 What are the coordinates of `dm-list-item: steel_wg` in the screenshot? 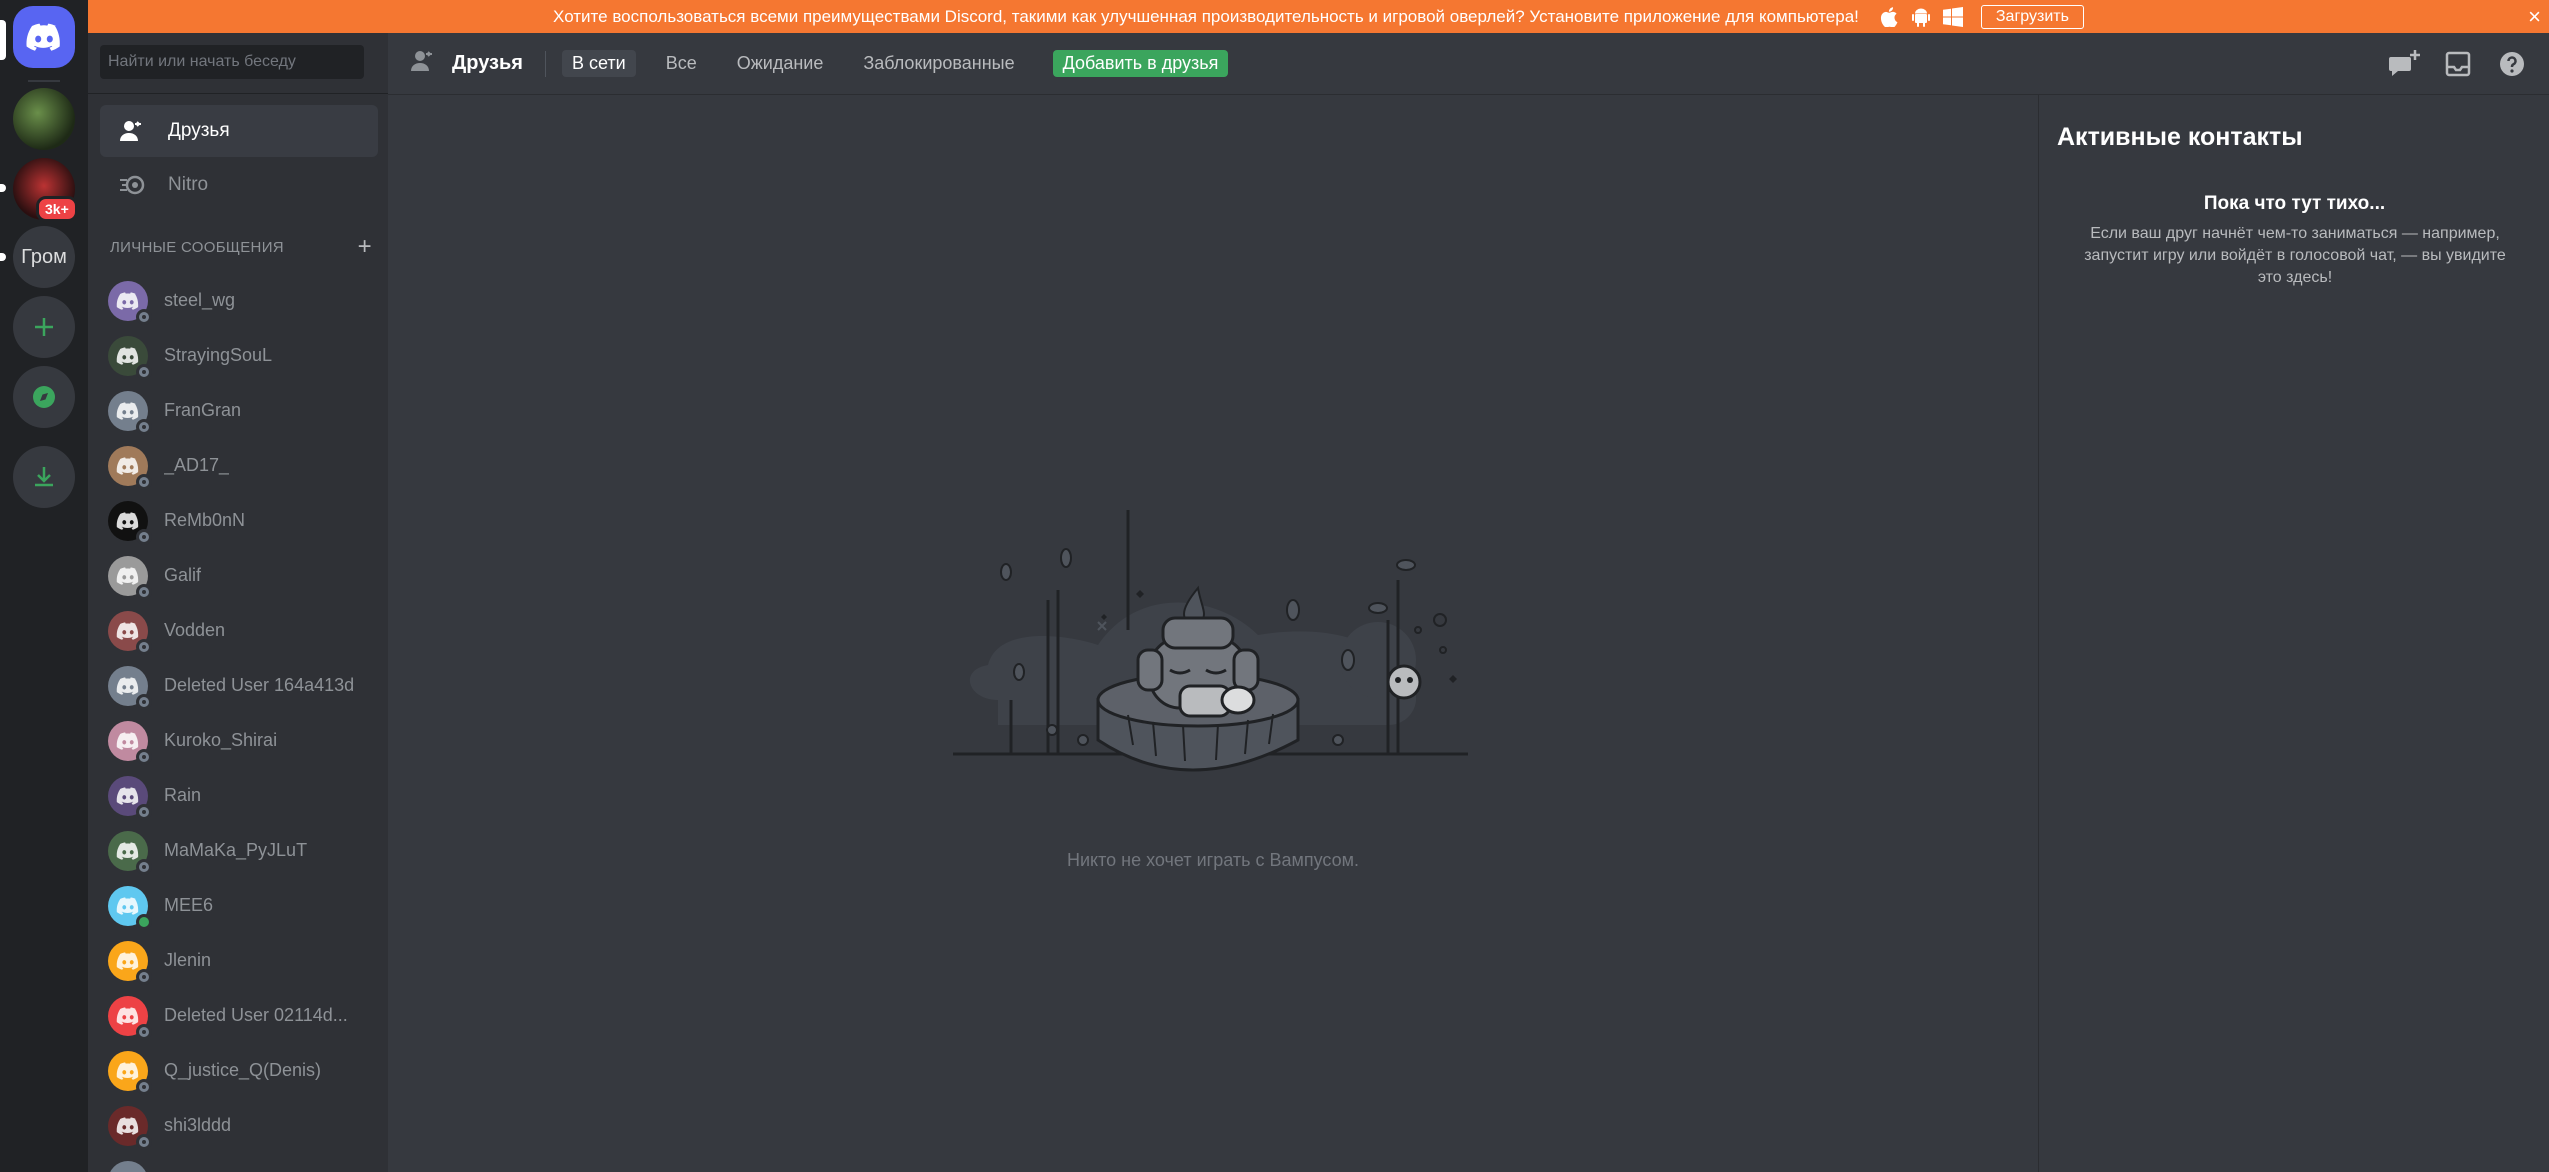 It's located at (239, 300).